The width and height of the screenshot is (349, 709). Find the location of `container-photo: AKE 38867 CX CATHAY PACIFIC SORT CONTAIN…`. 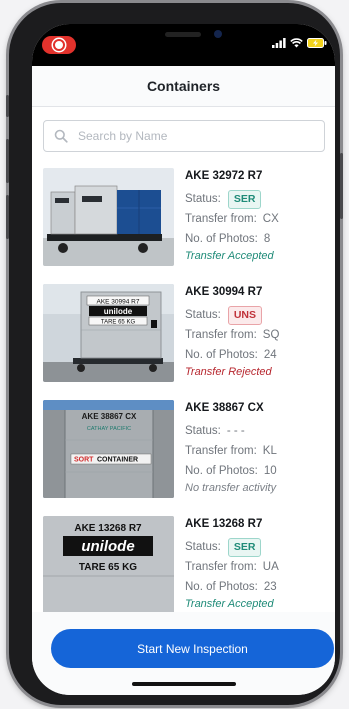

container-photo: AKE 38867 CX CATHAY PACIFIC SORT CONTAIN… is located at coordinates (108, 449).